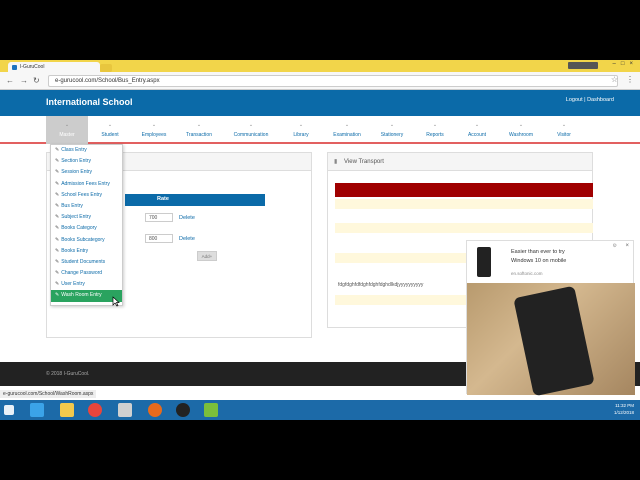 The image size is (640, 480). Describe the element at coordinates (484, 262) in the screenshot. I see `phone-thumbnail` at that location.